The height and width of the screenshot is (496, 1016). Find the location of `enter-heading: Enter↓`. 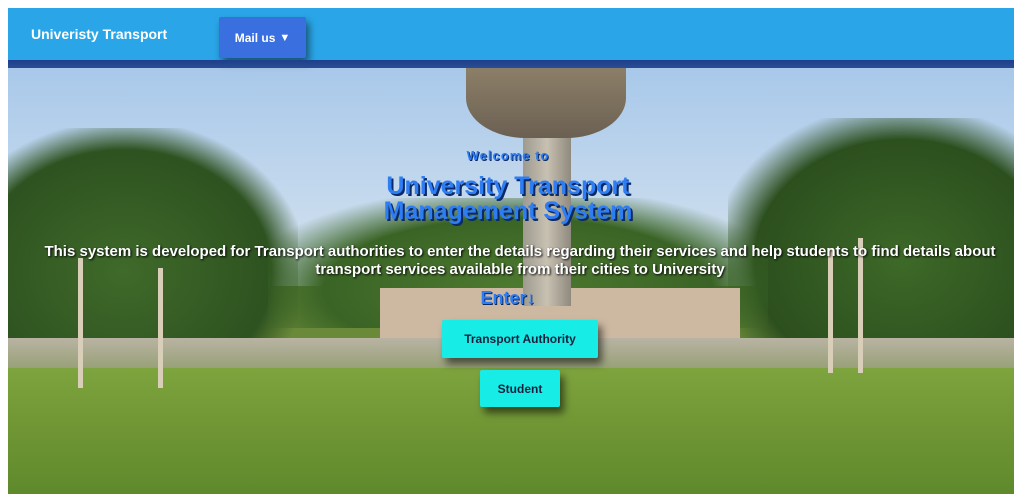

enter-heading: Enter↓ is located at coordinates (508, 298).